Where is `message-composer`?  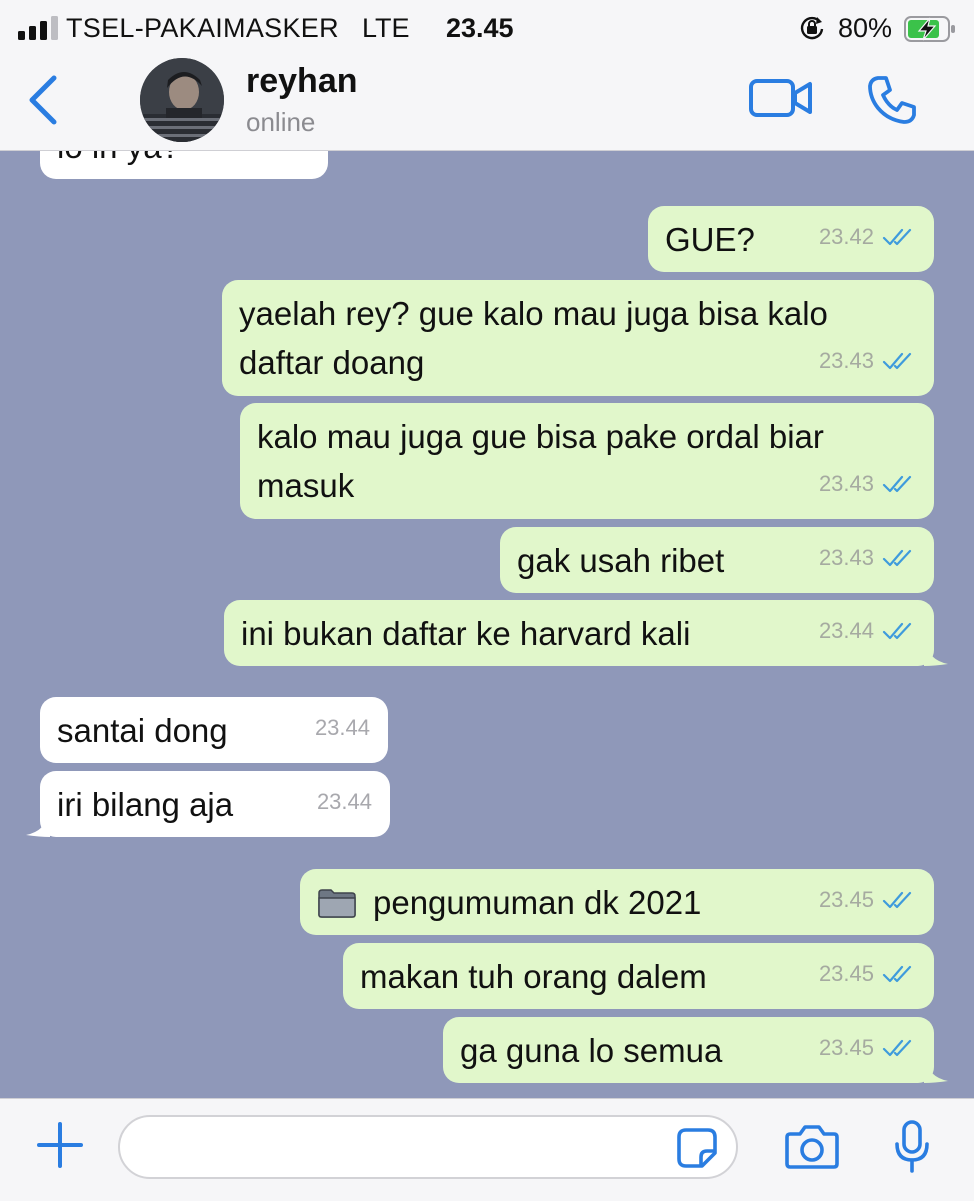
message-composer is located at coordinates (487, 1149).